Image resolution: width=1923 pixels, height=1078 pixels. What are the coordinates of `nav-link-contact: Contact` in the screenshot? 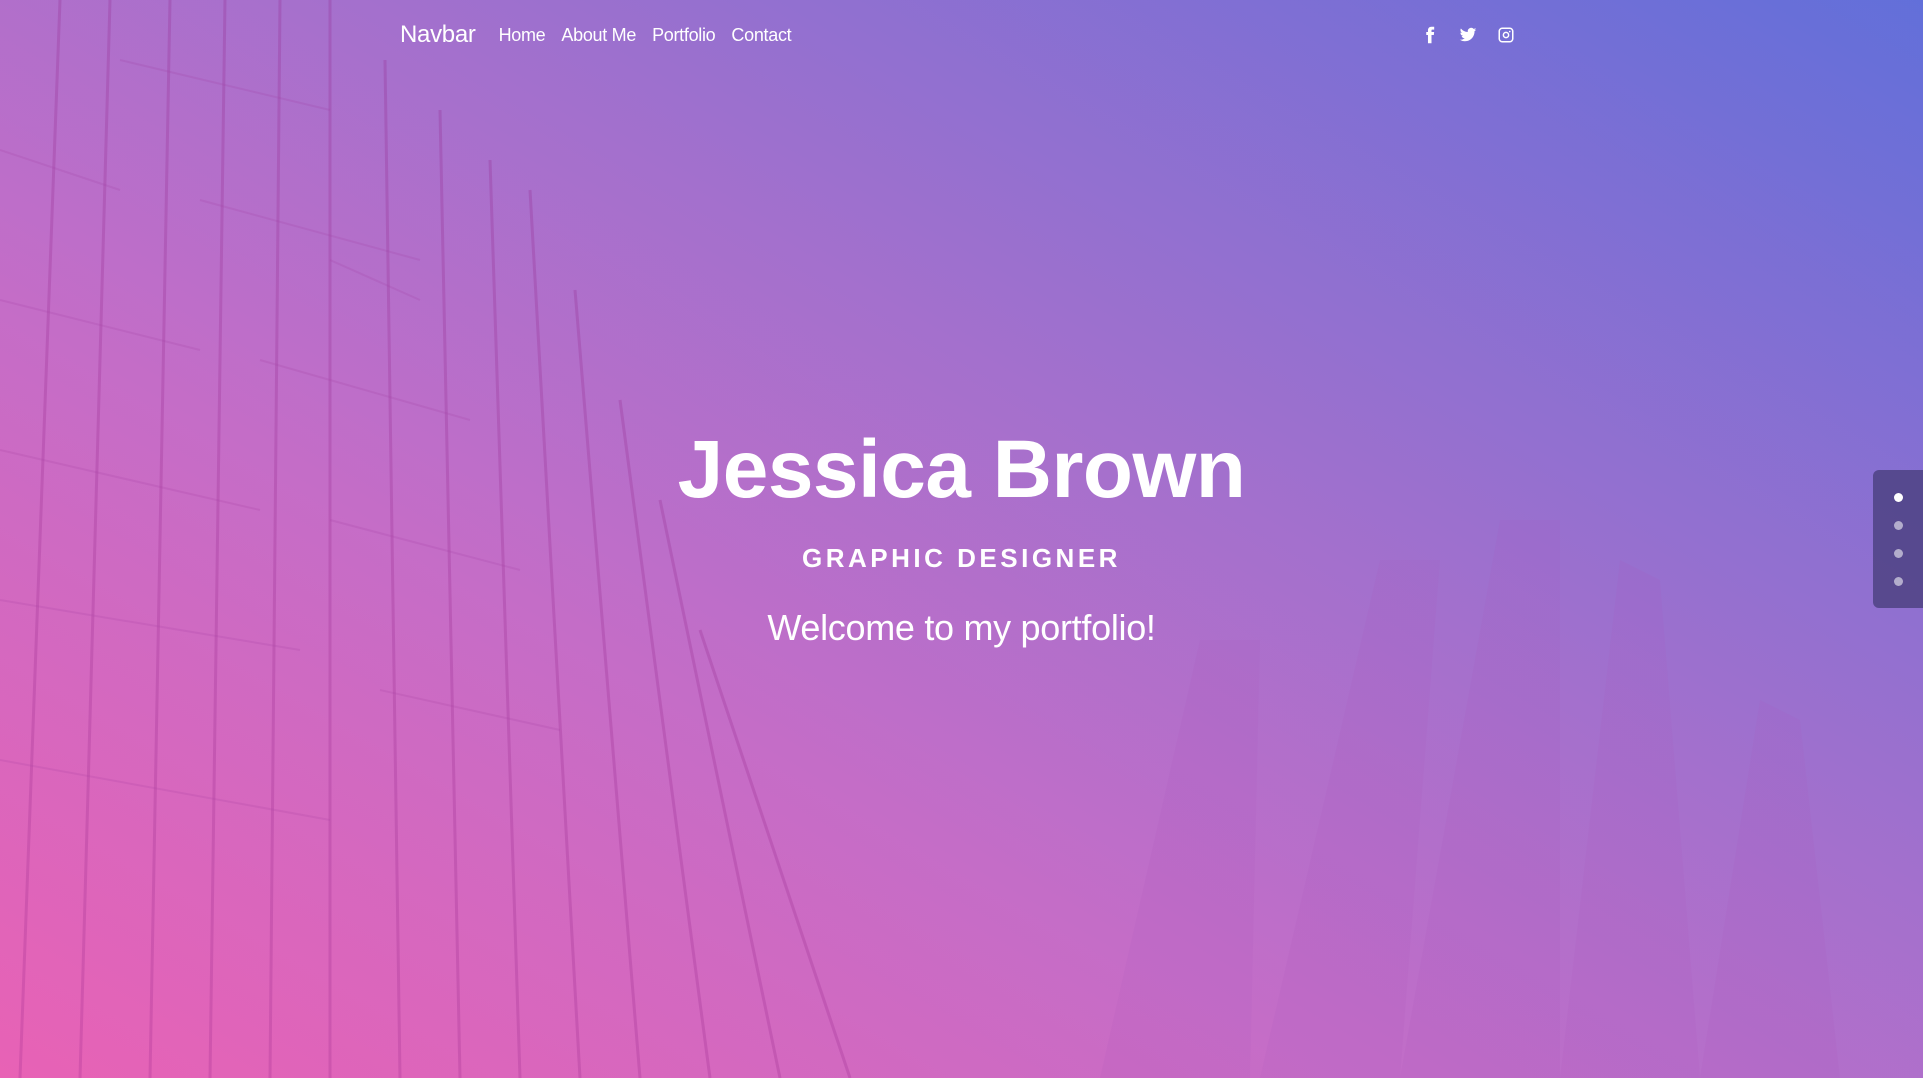 It's located at (761, 35).